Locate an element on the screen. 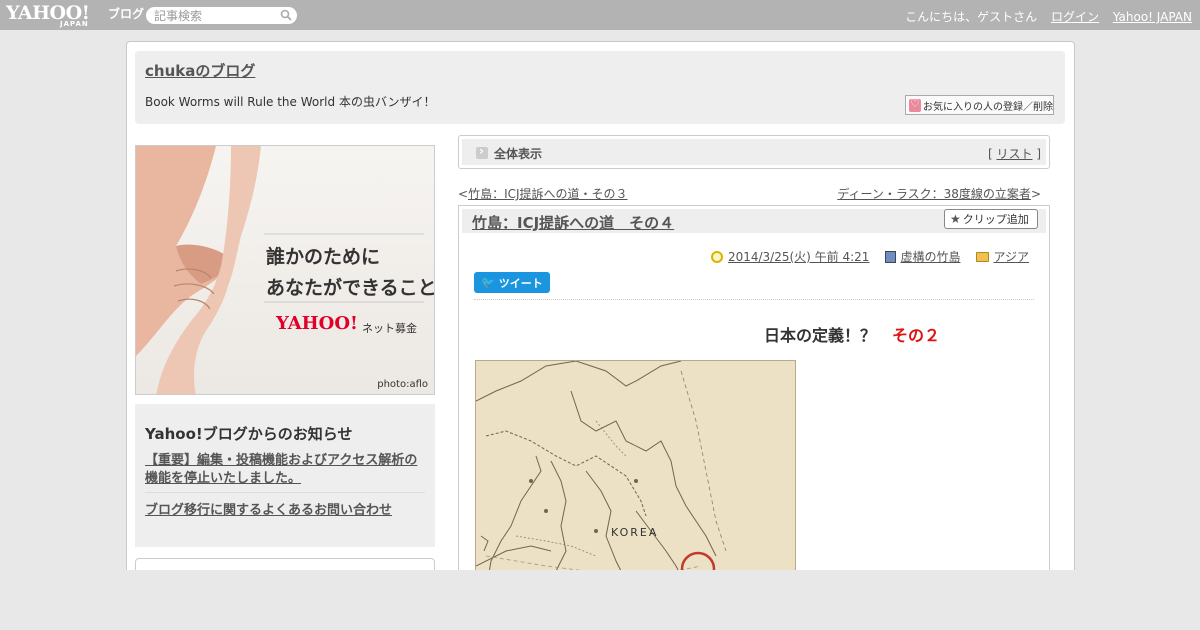 The width and height of the screenshot is (1200, 630). heart-icon is located at coordinates (915, 104).